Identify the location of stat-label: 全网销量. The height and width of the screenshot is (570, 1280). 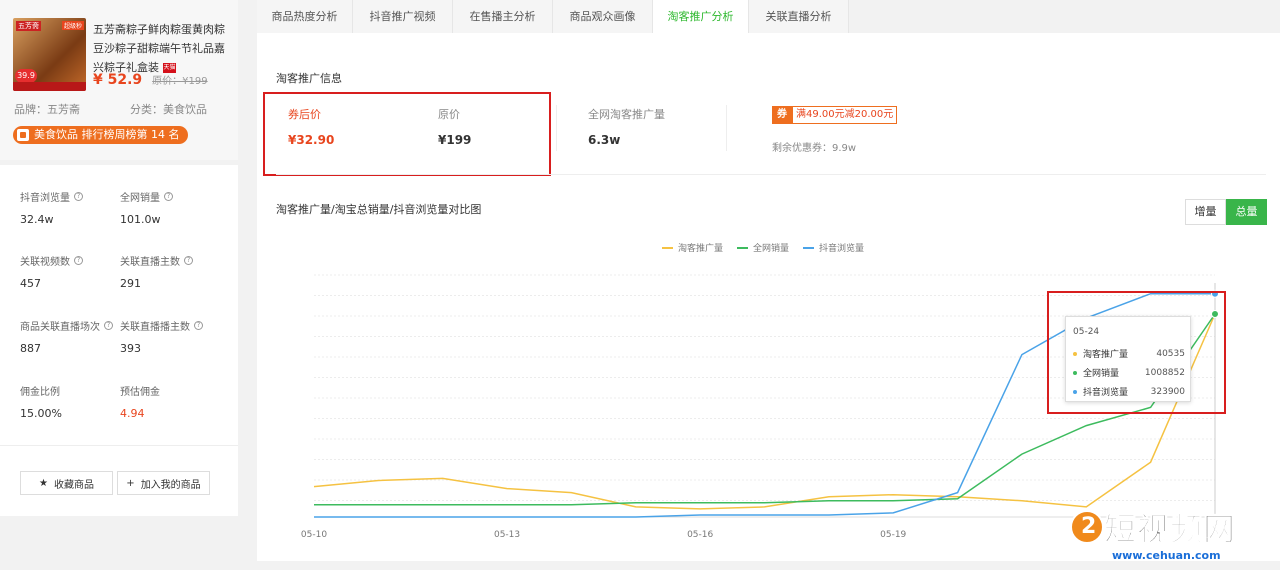
(140, 198).